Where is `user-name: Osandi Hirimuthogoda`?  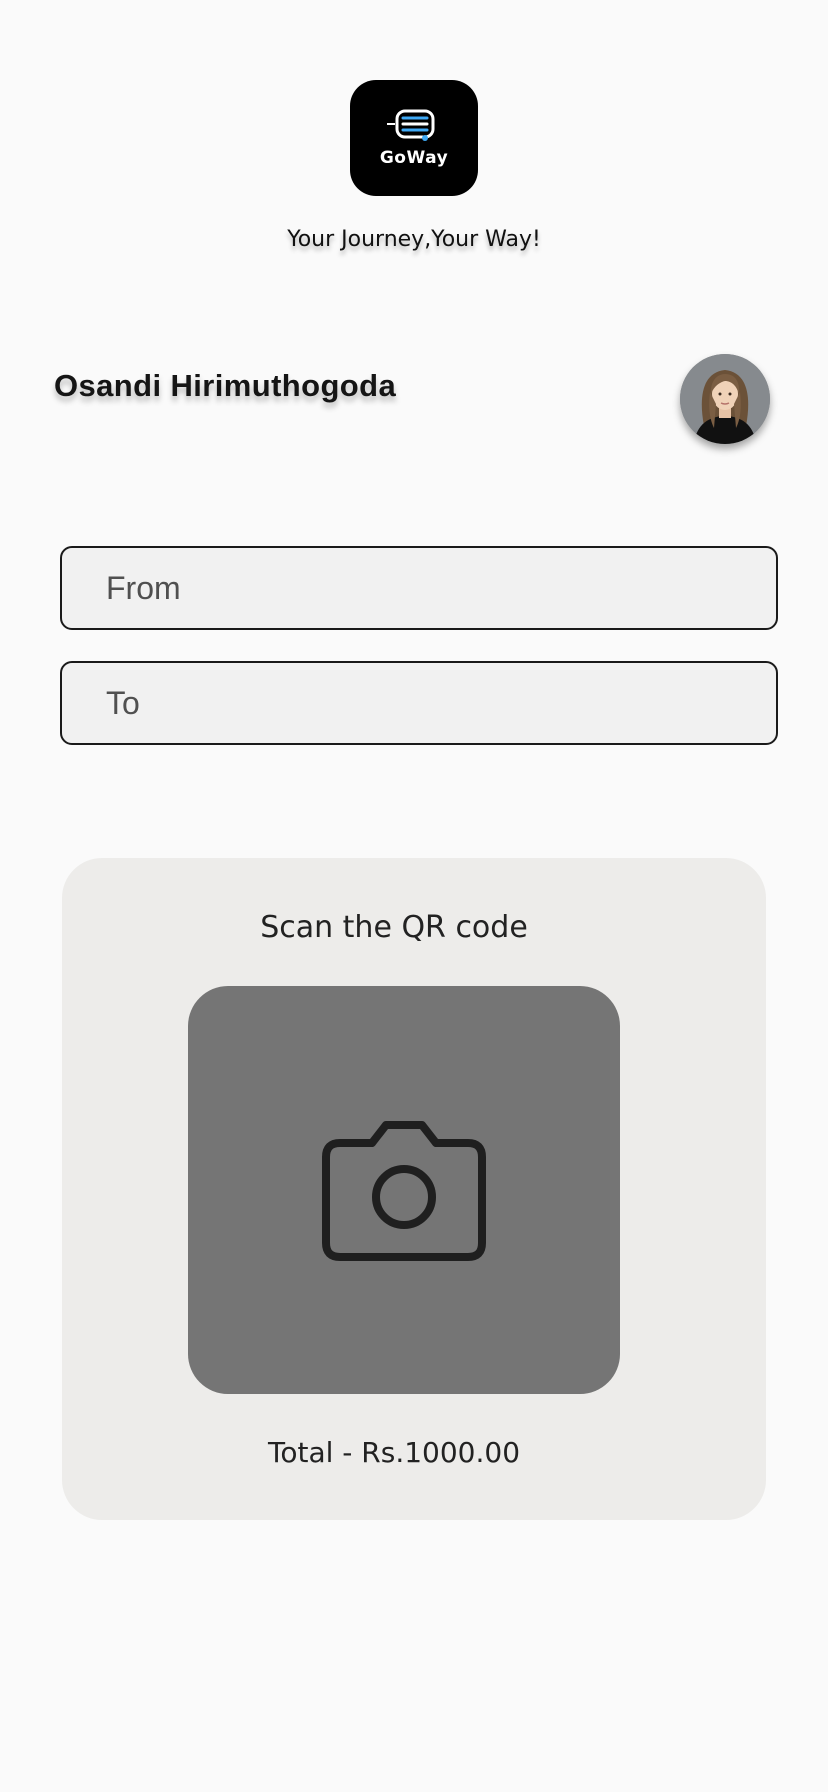
user-name: Osandi Hirimuthogoda is located at coordinates (225, 385).